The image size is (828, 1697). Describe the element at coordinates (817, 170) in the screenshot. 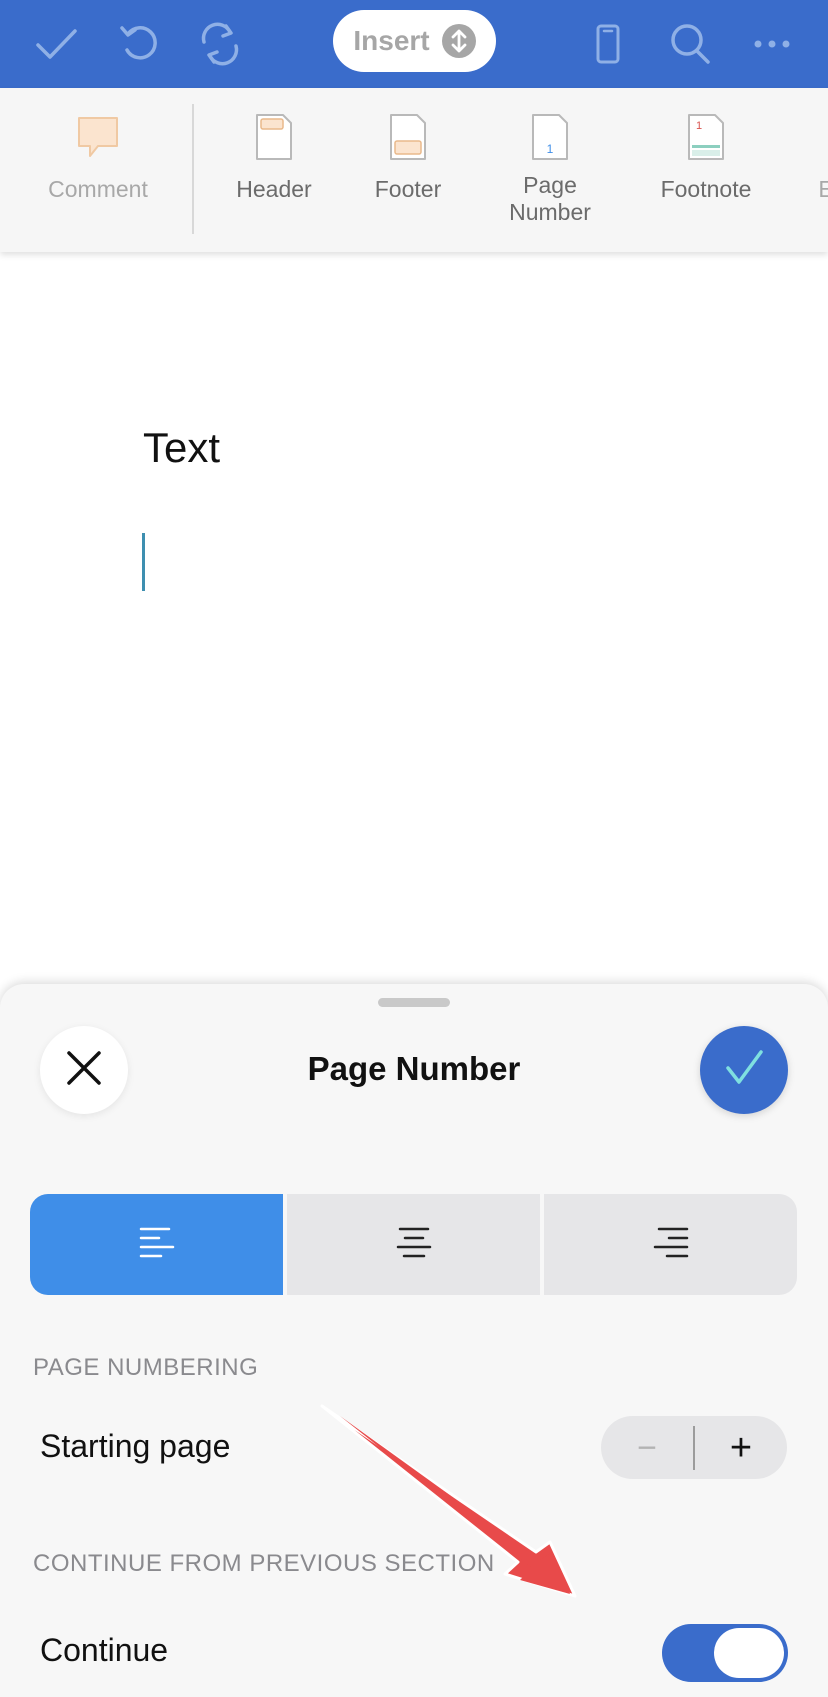

I see `more-ribbon-item: E` at that location.